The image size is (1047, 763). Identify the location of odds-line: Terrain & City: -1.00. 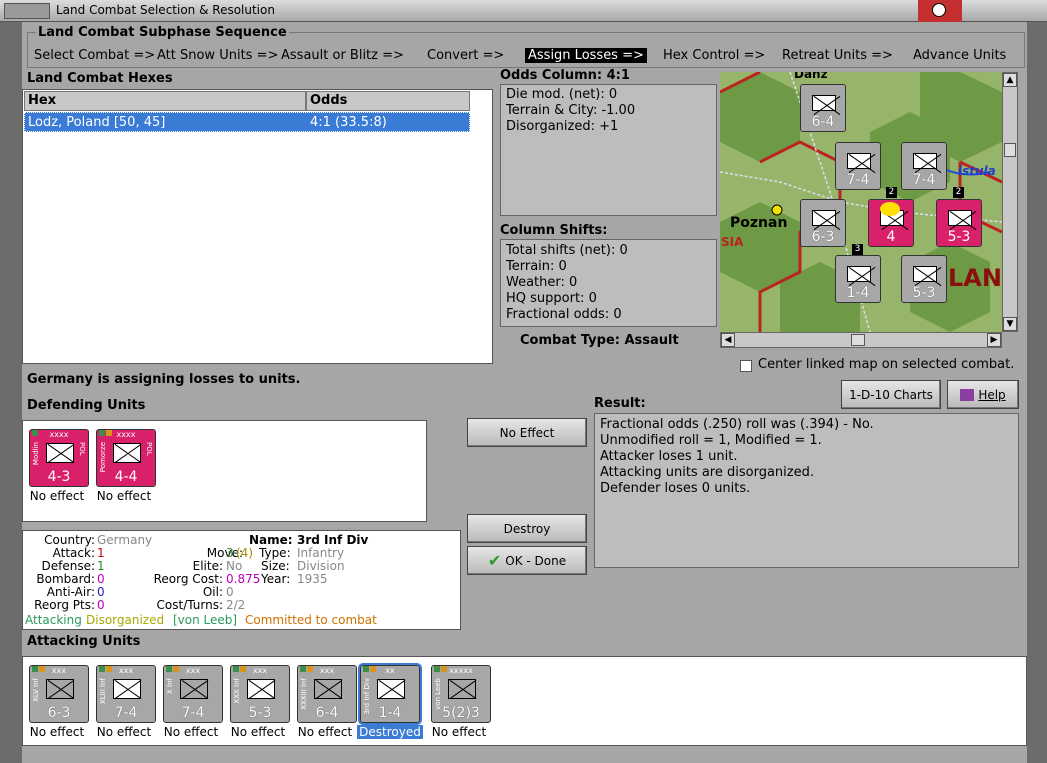
(571, 110).